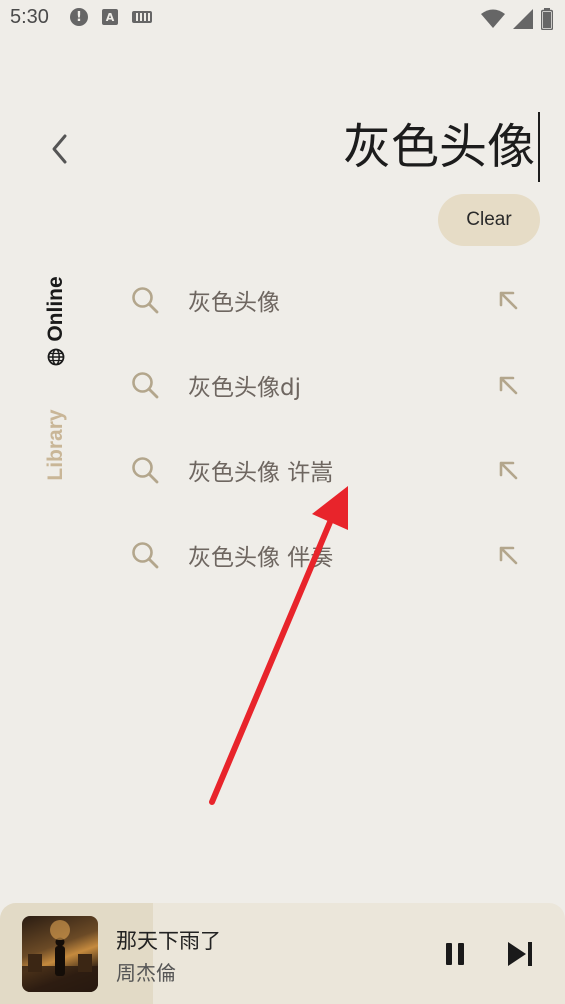 This screenshot has height=1004, width=565. Describe the element at coordinates (523, 19) in the screenshot. I see `signal-icon` at that location.